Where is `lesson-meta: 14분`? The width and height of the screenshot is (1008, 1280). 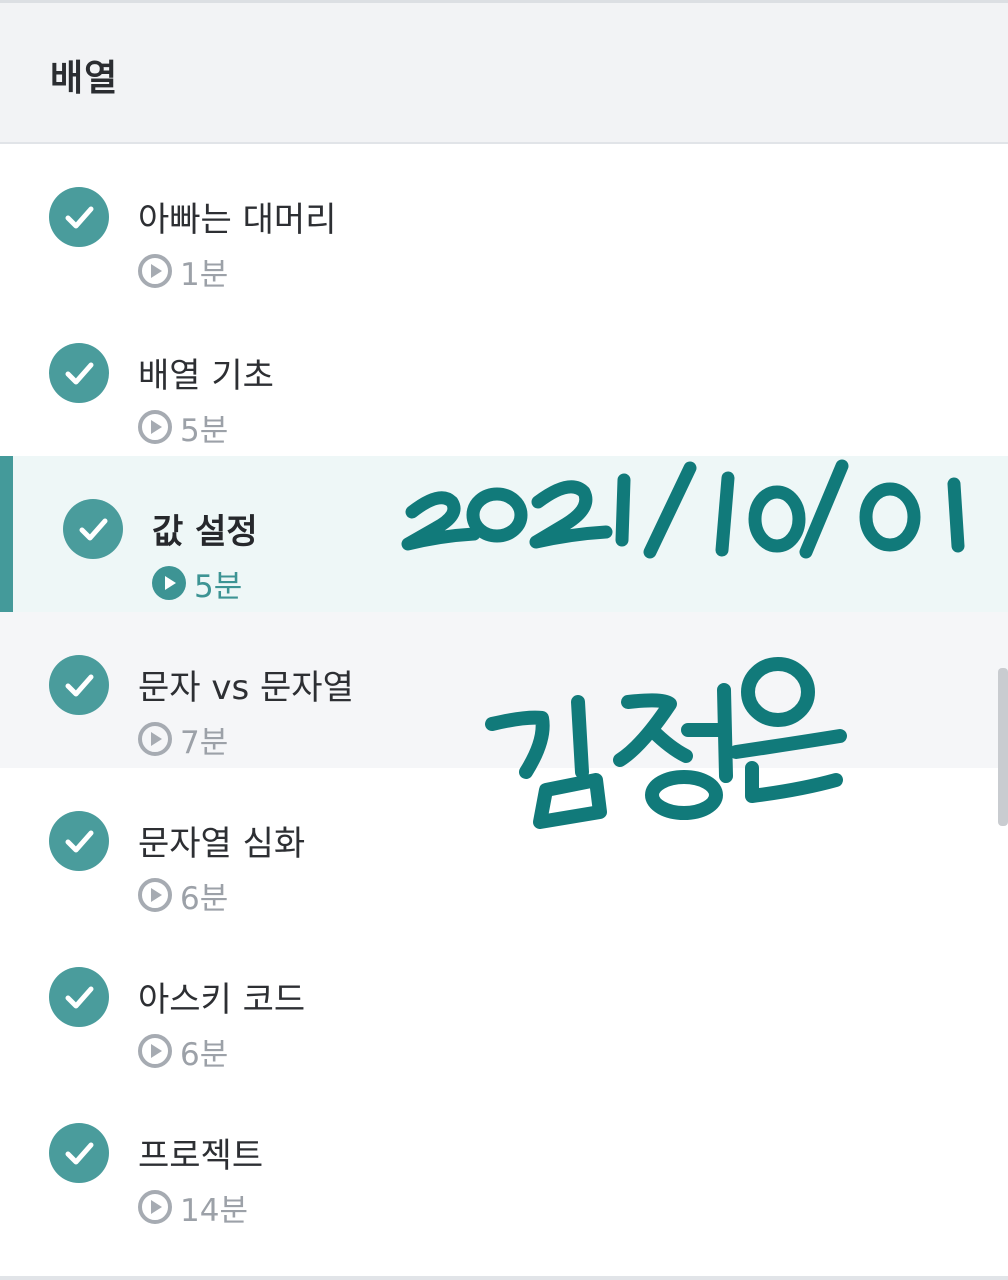 lesson-meta: 14분 is located at coordinates (193, 1209).